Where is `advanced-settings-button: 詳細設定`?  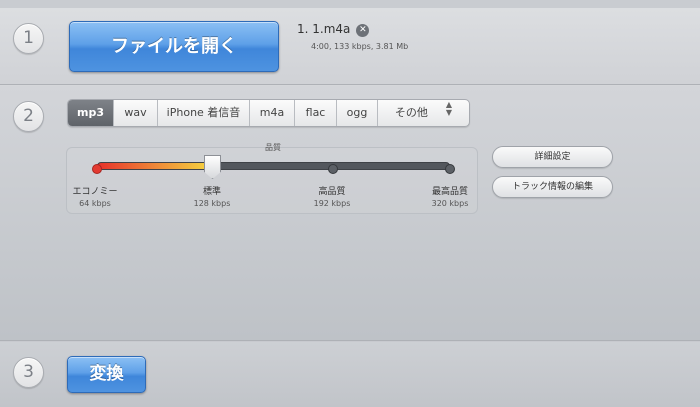 advanced-settings-button: 詳細設定 is located at coordinates (552, 157).